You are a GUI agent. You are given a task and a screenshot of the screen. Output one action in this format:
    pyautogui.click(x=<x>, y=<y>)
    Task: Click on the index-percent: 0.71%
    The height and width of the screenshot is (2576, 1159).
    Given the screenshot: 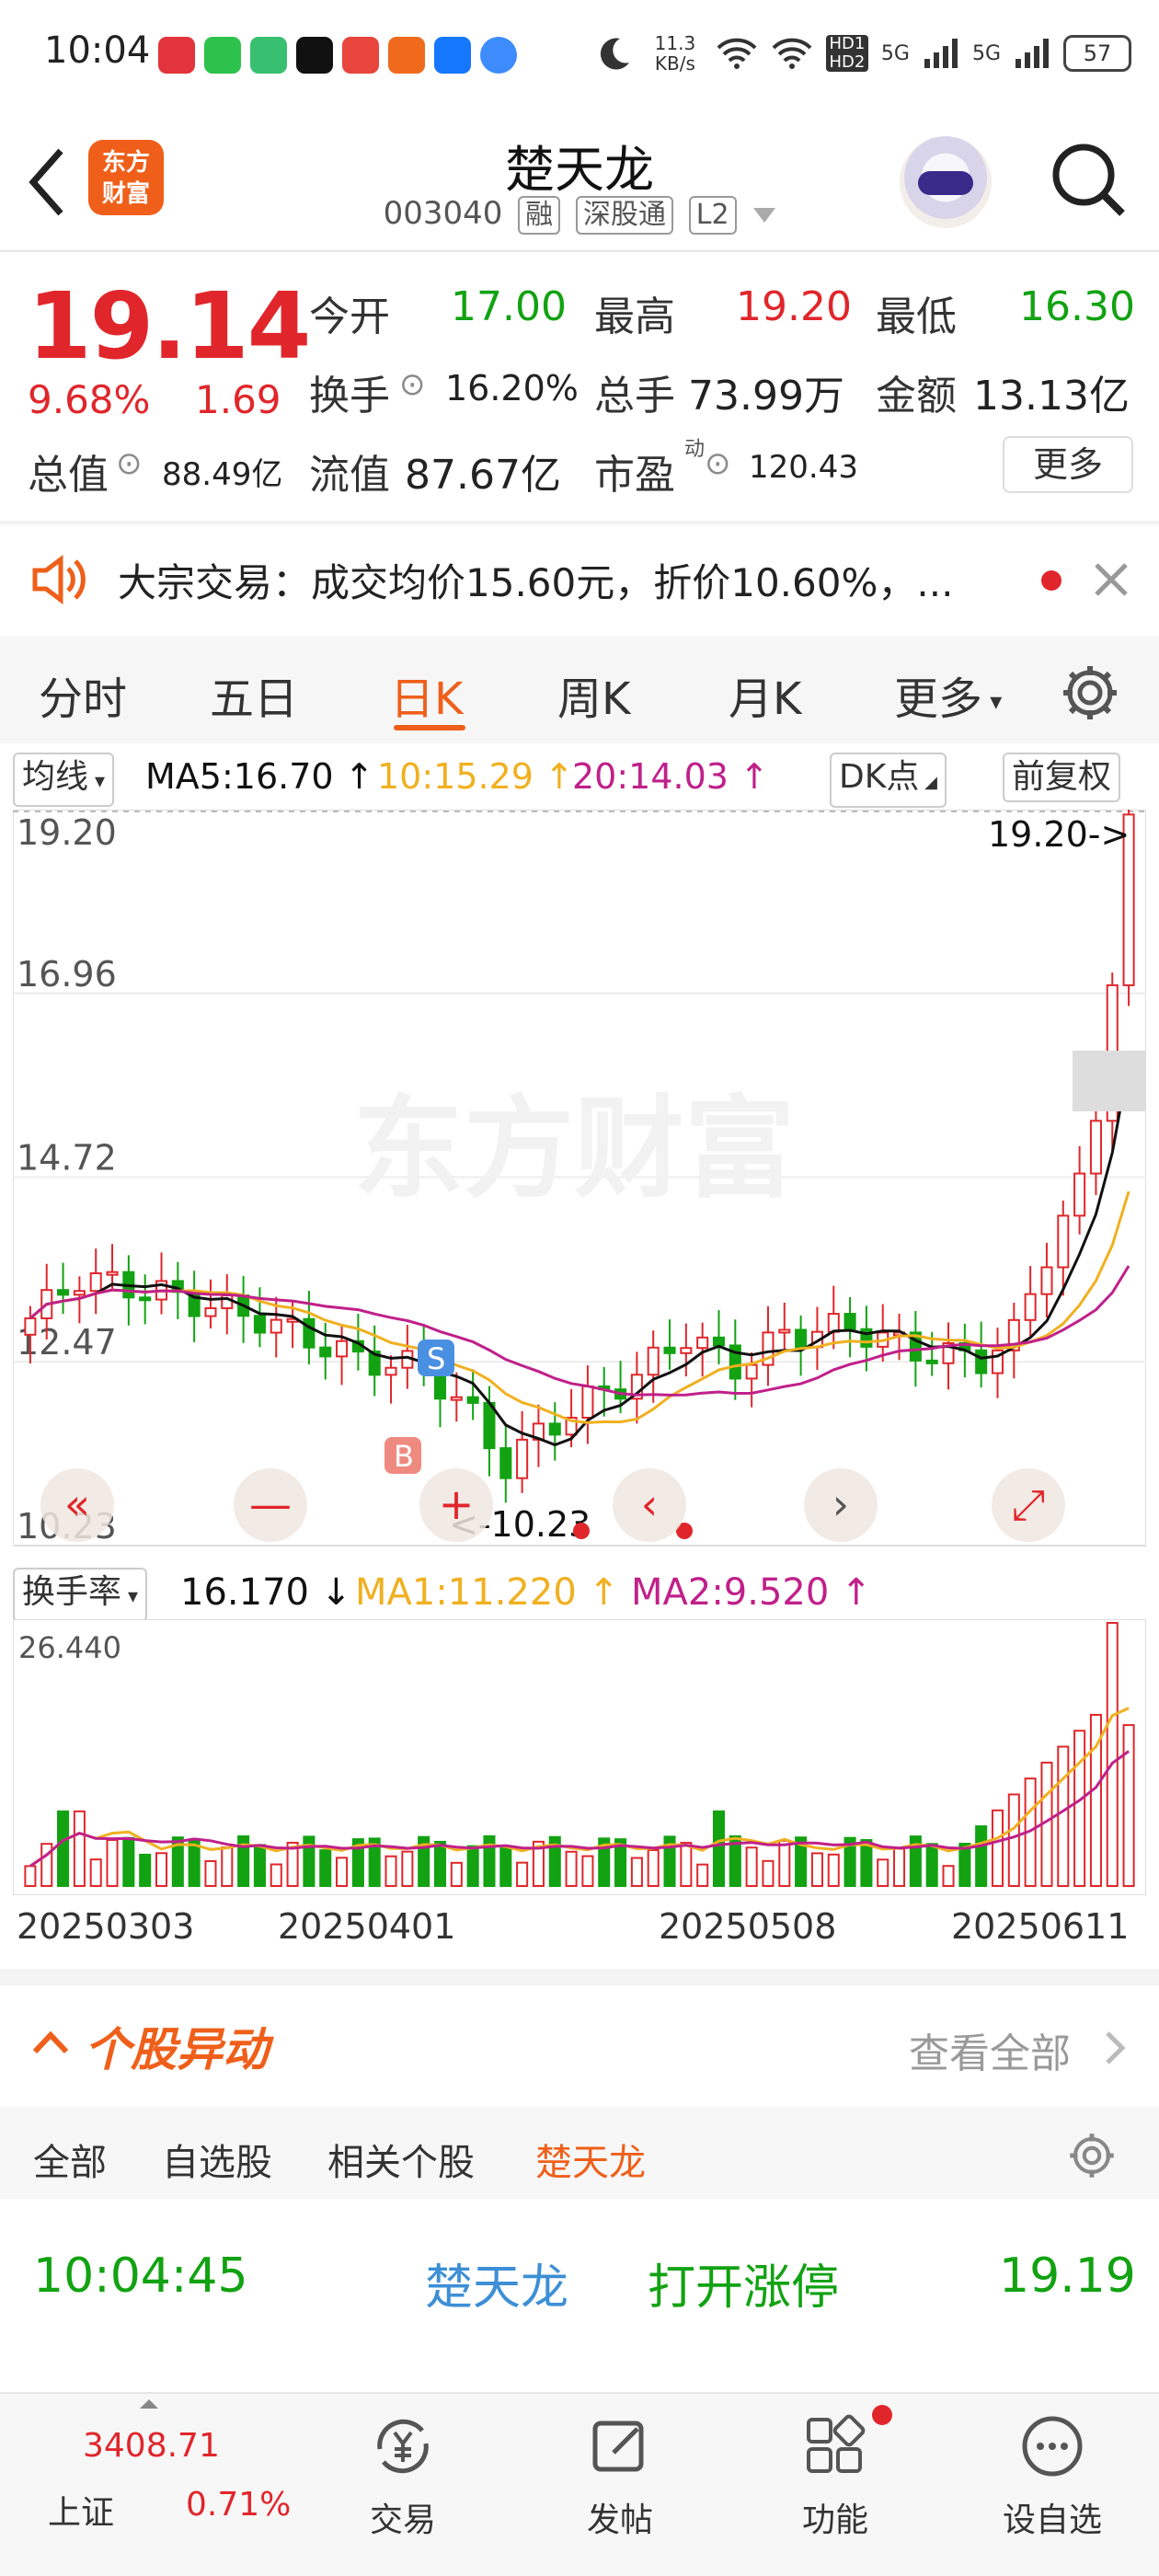 What is the action you would take?
    pyautogui.click(x=238, y=2505)
    